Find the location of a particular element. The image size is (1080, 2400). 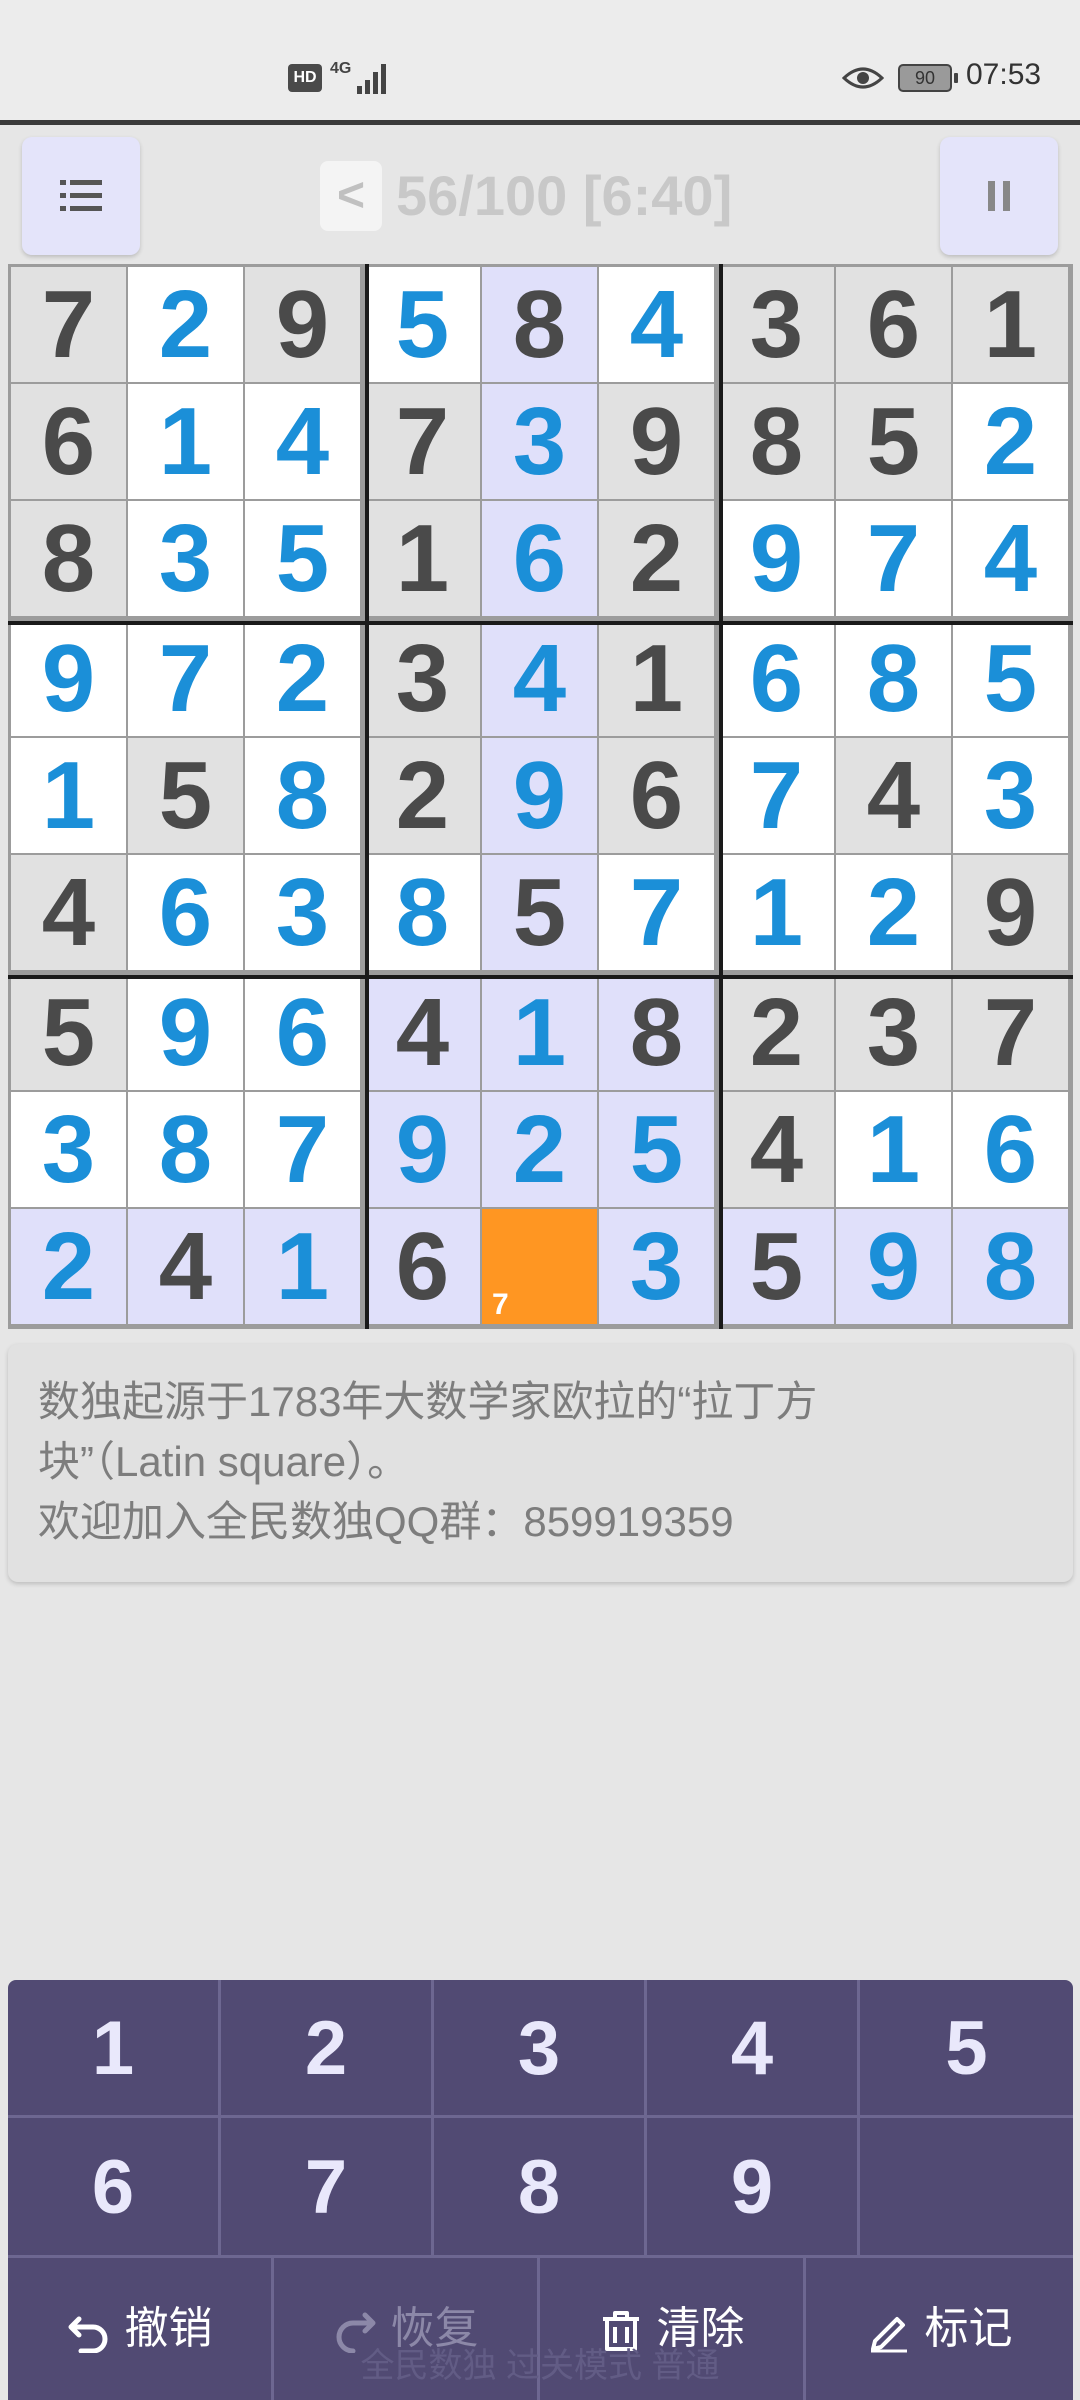

eye-icon is located at coordinates (863, 78).